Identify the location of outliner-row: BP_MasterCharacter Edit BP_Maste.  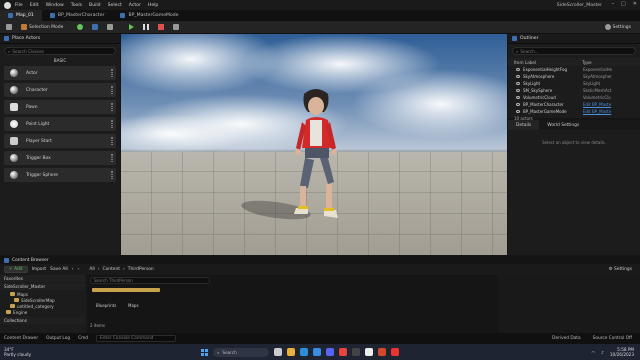
(574, 104).